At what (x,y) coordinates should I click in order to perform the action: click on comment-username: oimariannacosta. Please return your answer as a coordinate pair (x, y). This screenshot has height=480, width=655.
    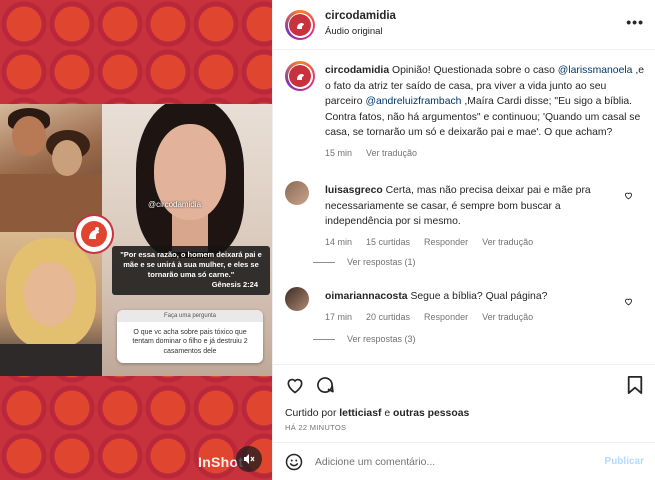
    Looking at the image, I should click on (366, 296).